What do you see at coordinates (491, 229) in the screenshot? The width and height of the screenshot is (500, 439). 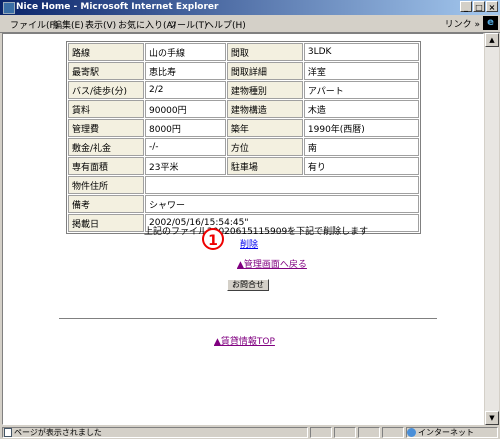 I see `vertical-scrollbar: ▲ ▼` at bounding box center [491, 229].